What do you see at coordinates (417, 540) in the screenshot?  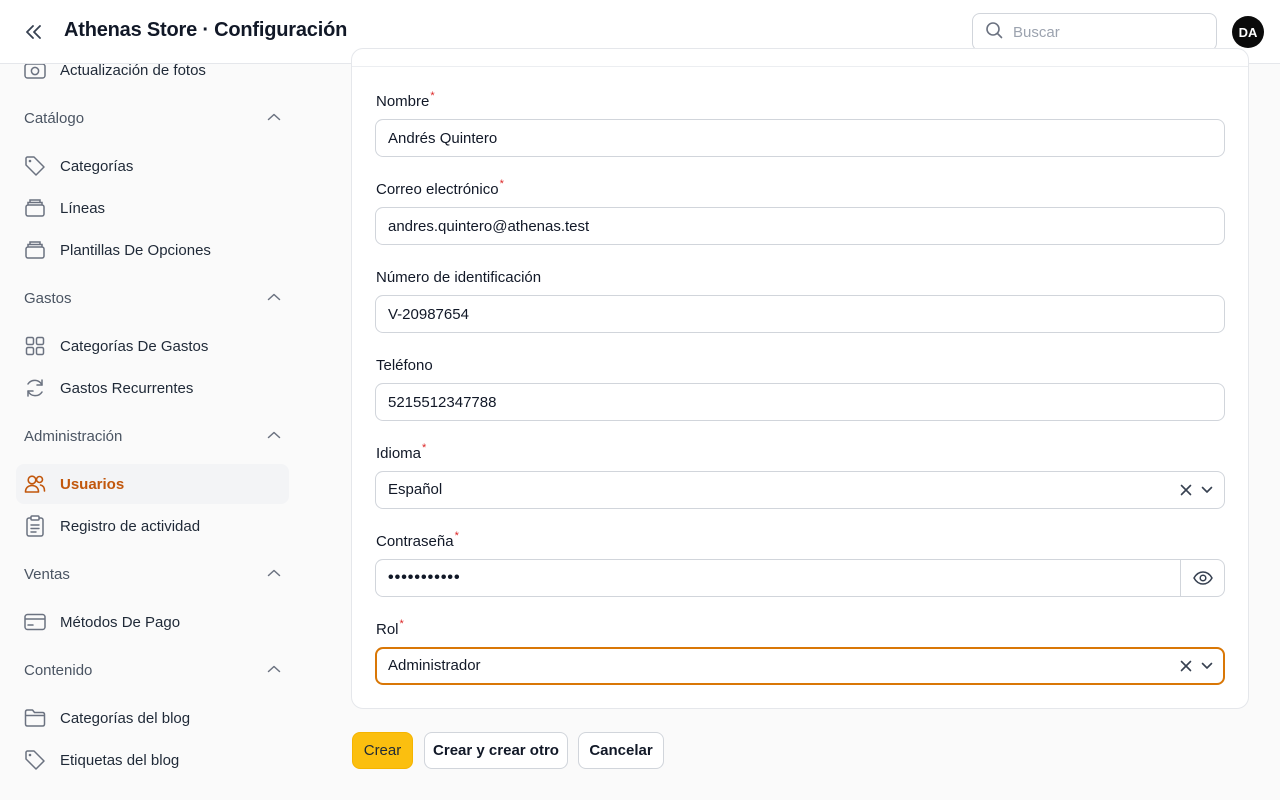 I see `password-label: Contraseña*` at bounding box center [417, 540].